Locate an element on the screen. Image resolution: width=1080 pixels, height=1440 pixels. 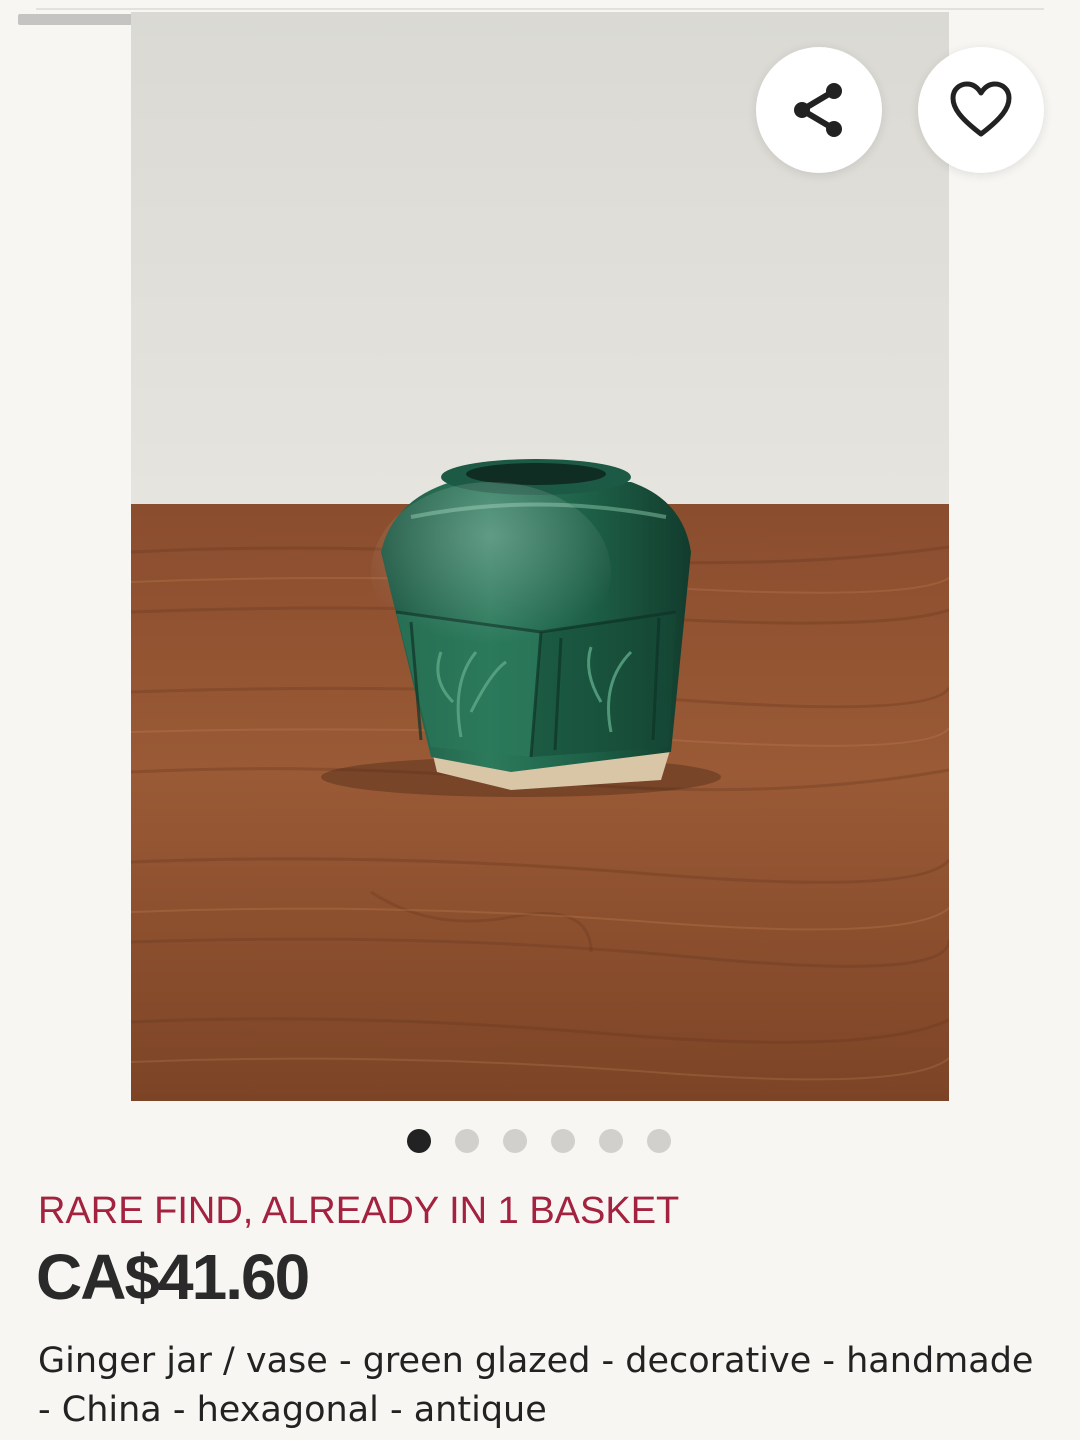
heart-outline-icon is located at coordinates (981, 109).